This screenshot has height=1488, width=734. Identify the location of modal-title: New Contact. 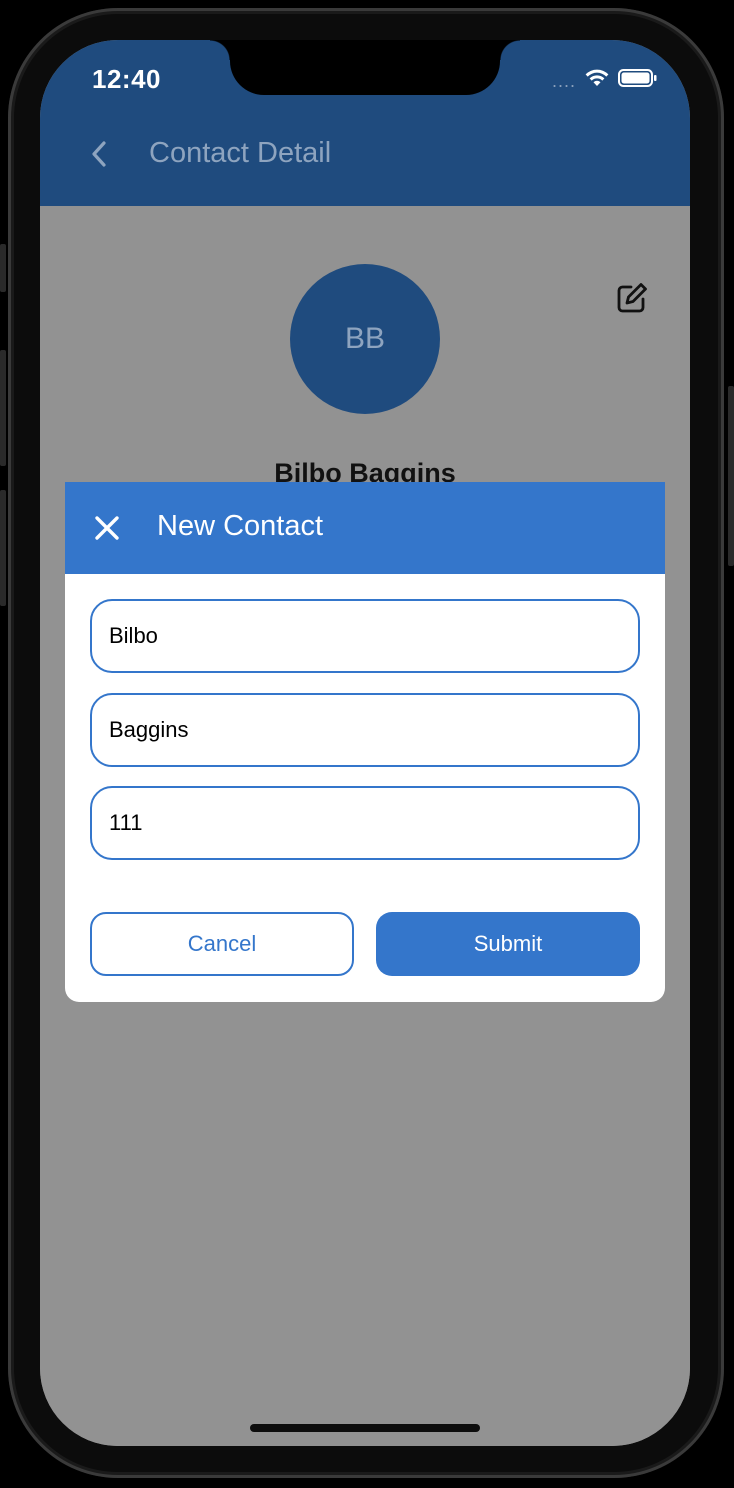
(240, 526).